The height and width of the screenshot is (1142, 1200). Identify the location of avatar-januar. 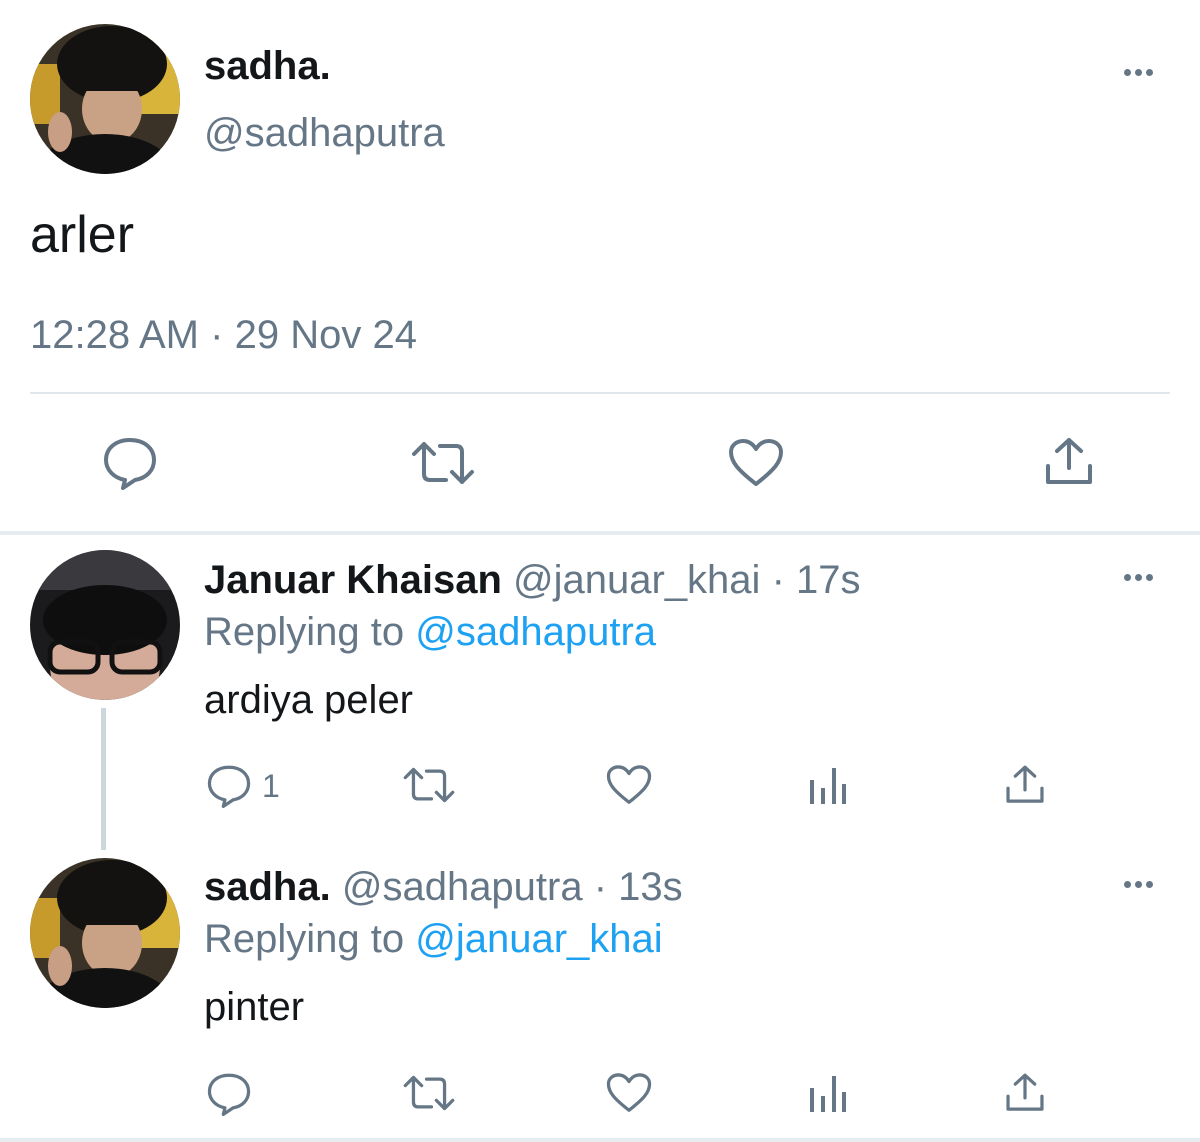
(105, 625).